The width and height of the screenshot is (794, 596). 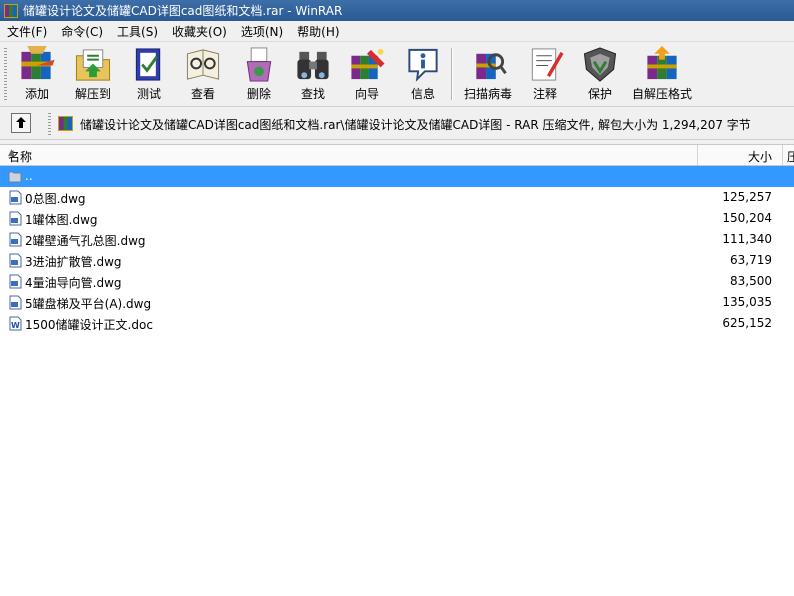 I want to click on column-header: 名称 ▲ 大小 压, so click(x=397, y=155).